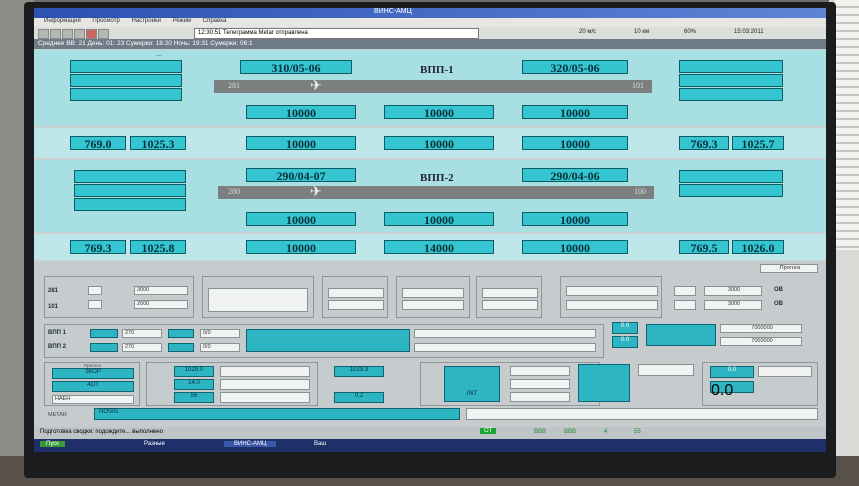 The image size is (859, 486). Describe the element at coordinates (105, 21) in the screenshot. I see `menu-item-view: Просмотр` at that location.